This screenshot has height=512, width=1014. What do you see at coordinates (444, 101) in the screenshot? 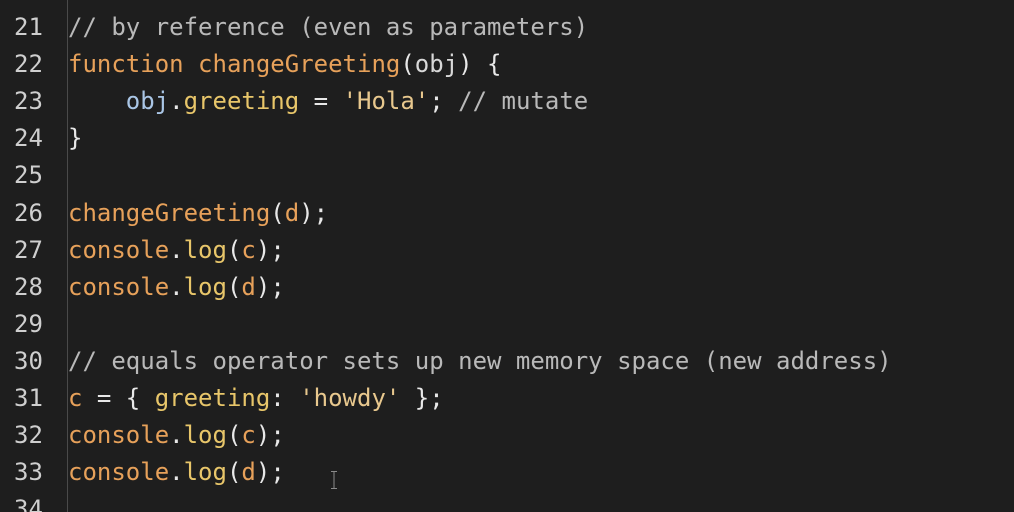
I see `code-token: ;` at bounding box center [444, 101].